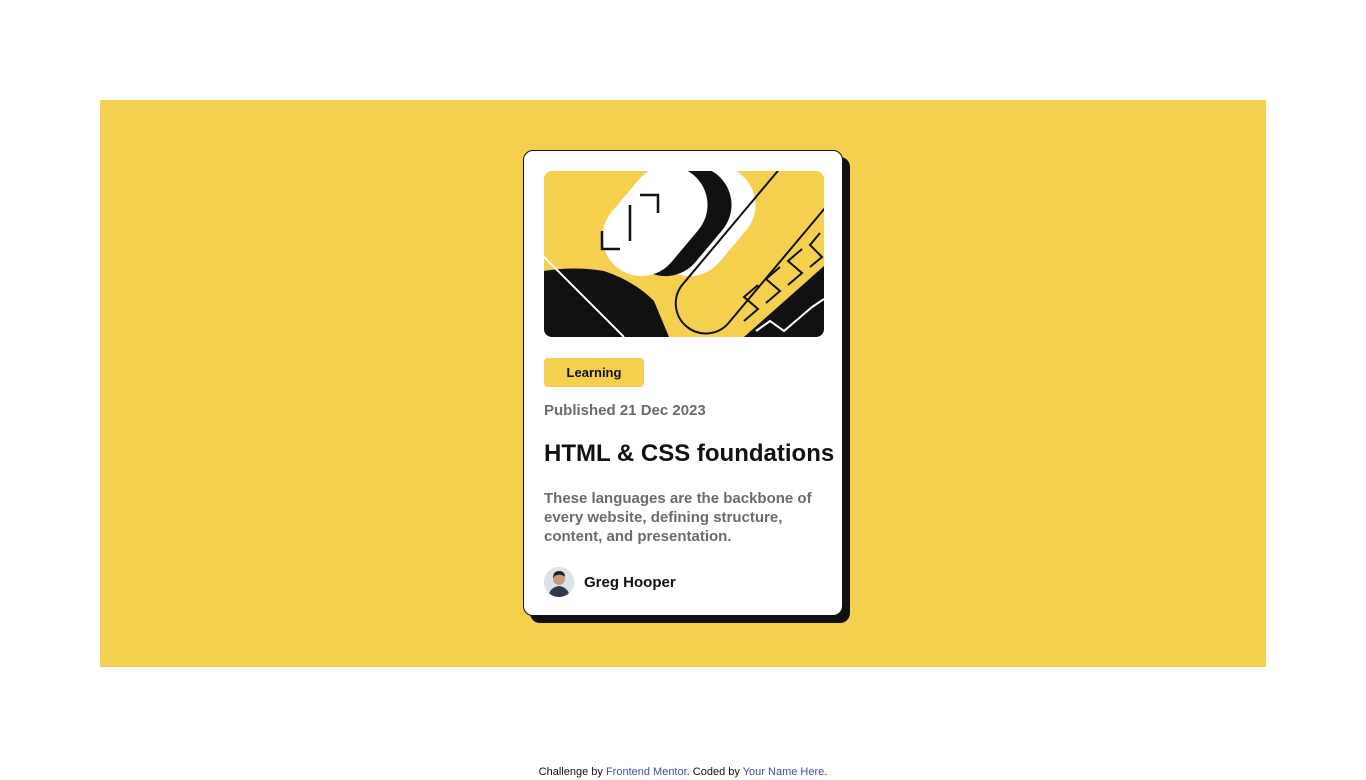 The image size is (1366, 780). I want to click on card-title: HTML & CSS foundations, so click(689, 454).